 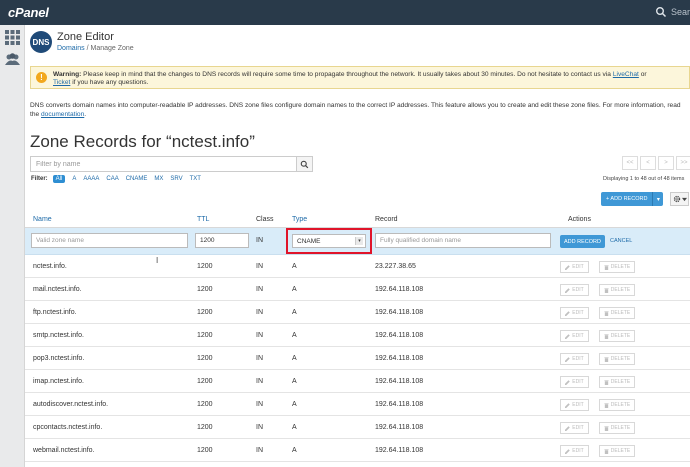 What do you see at coordinates (582, 241) in the screenshot?
I see `submit-add-record-button: ADD RECORD` at bounding box center [582, 241].